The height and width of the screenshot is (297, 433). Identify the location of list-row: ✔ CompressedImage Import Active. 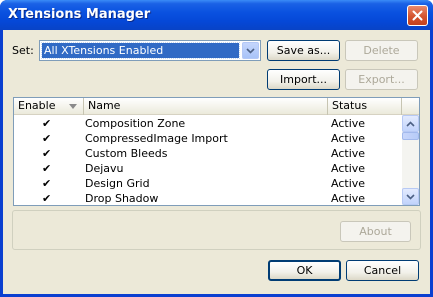
(208, 138).